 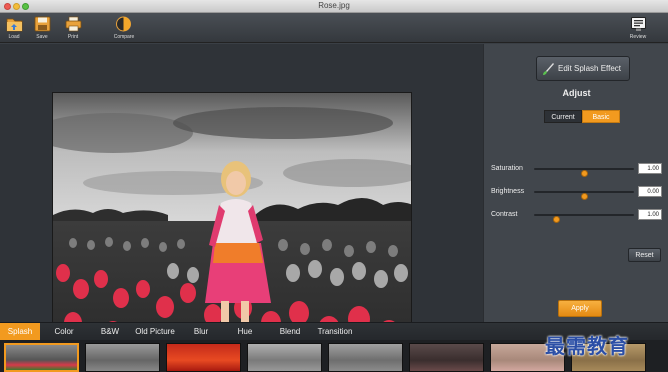 I want to click on tab-splash: Splash, so click(x=20, y=332).